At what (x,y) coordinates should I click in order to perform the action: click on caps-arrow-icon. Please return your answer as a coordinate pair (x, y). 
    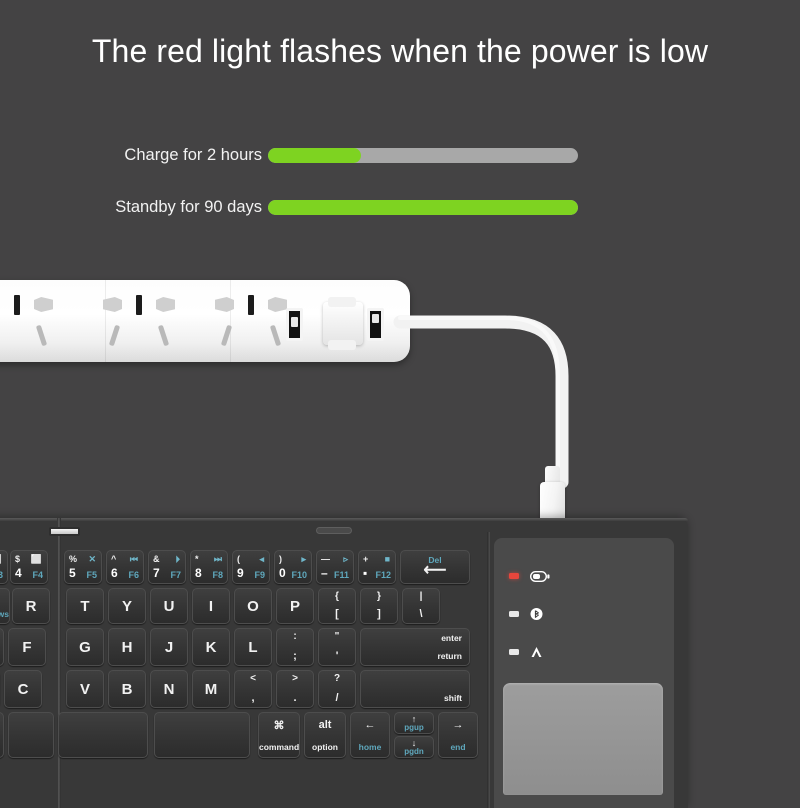
    Looking at the image, I should click on (536, 652).